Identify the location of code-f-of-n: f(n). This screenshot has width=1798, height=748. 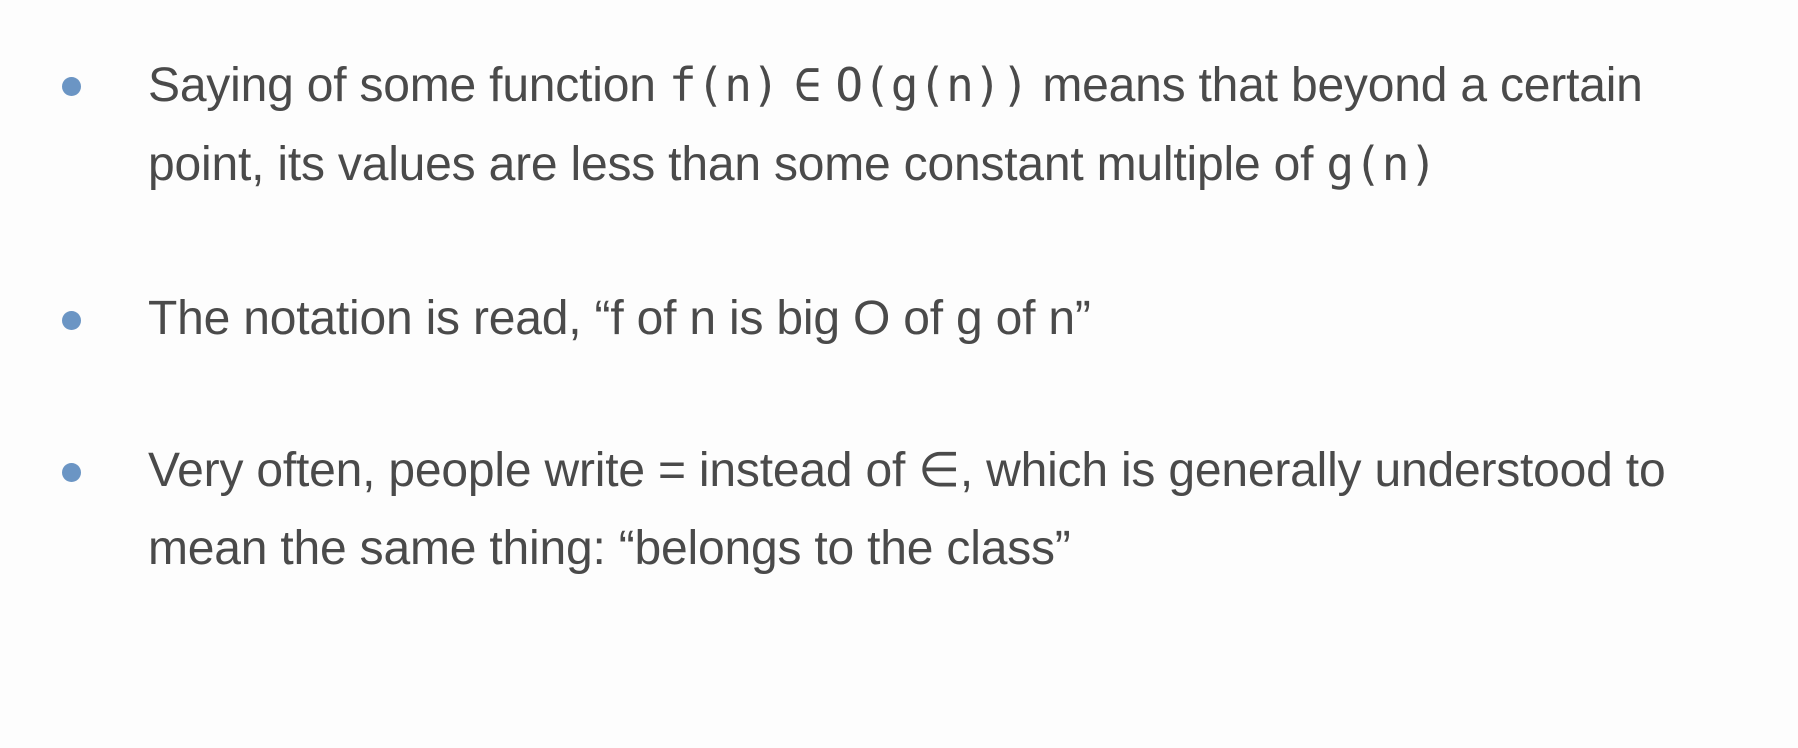
(724, 85).